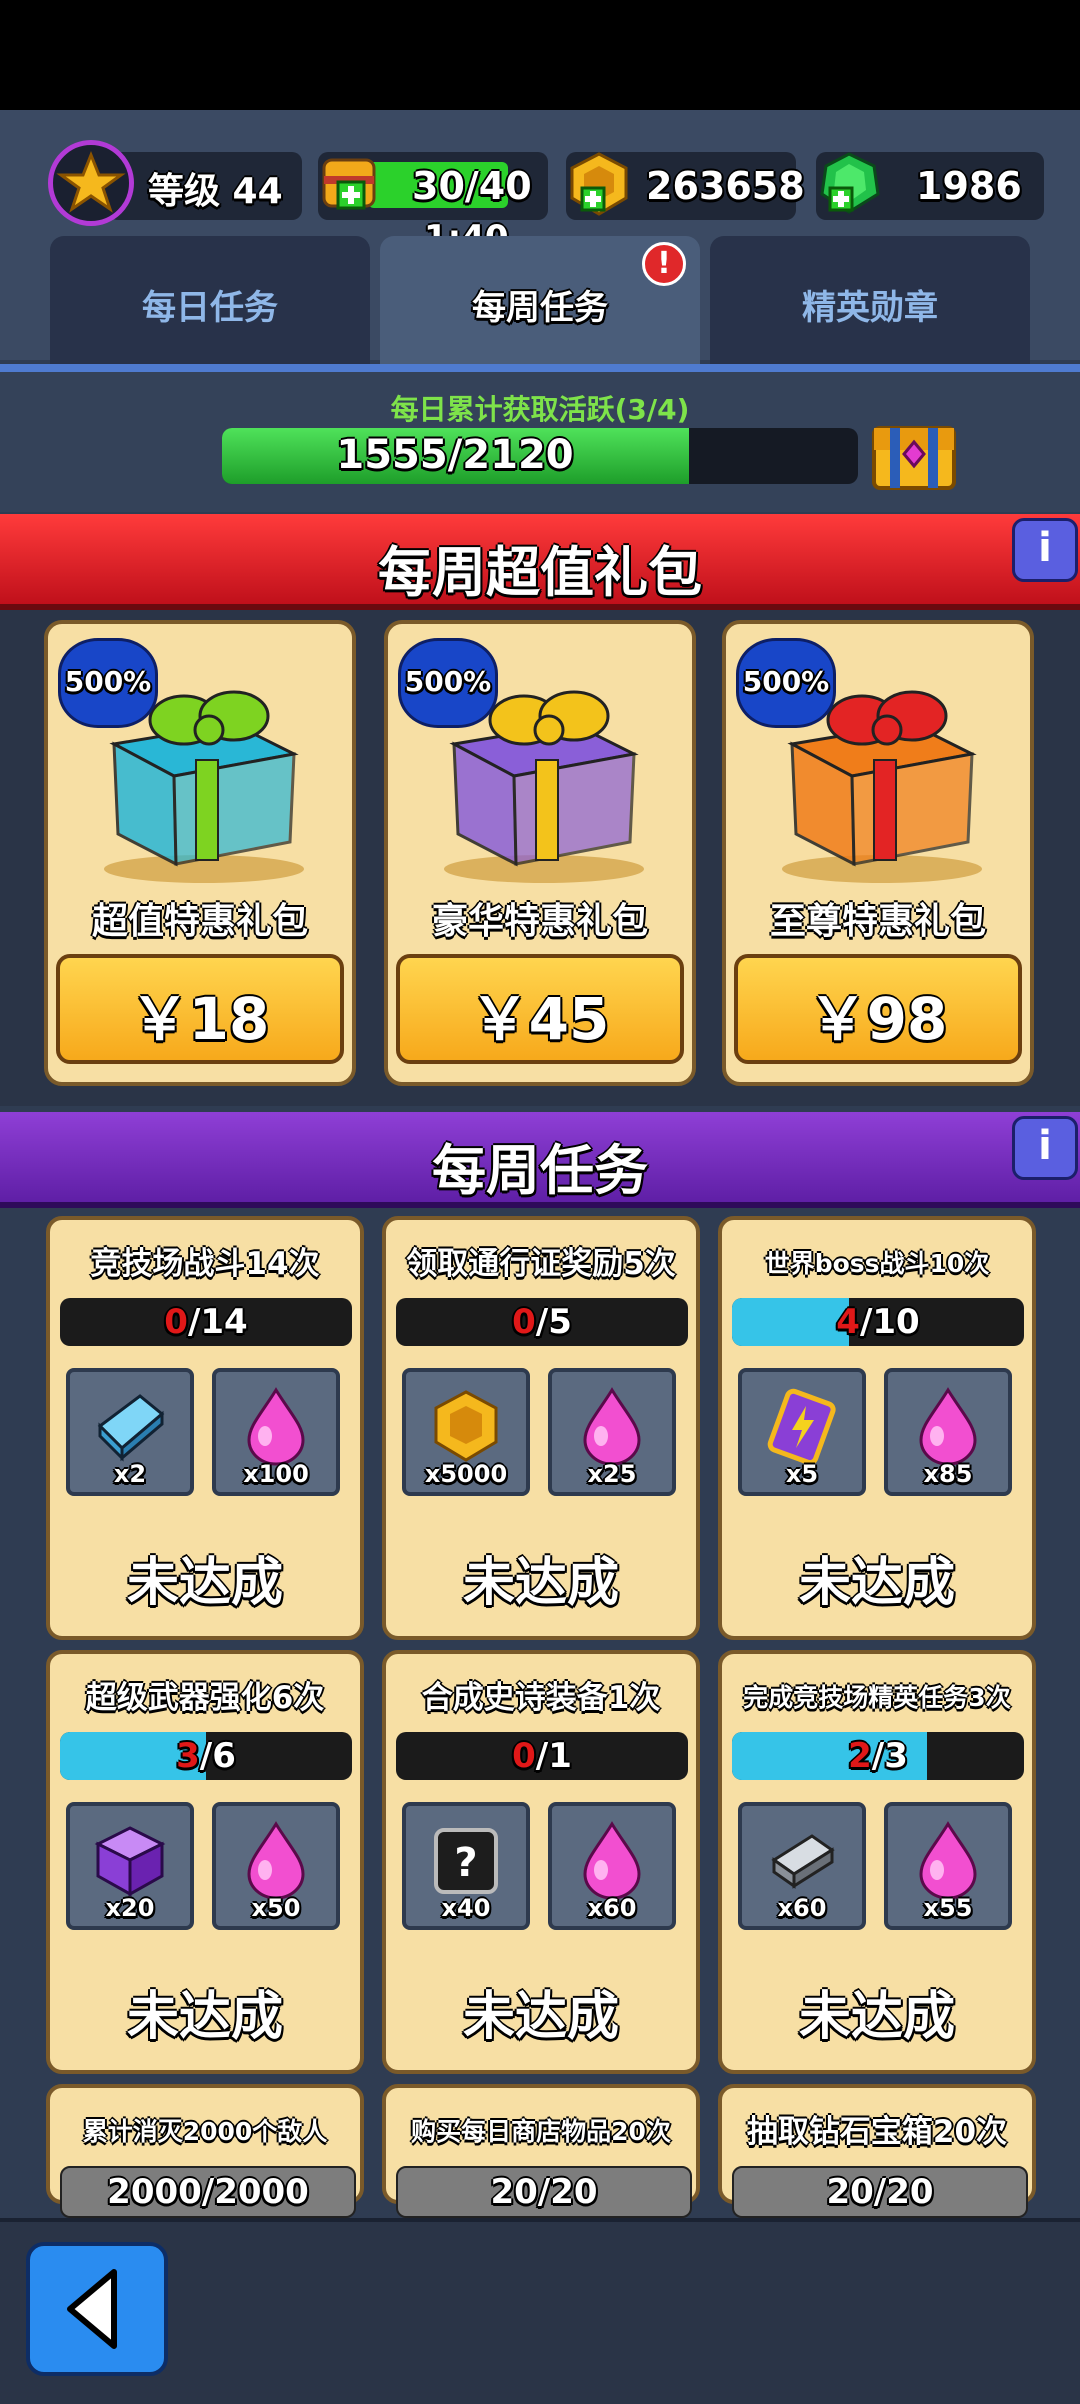 The height and width of the screenshot is (2404, 1080). I want to click on reward-slot: ? x40, so click(466, 1866).